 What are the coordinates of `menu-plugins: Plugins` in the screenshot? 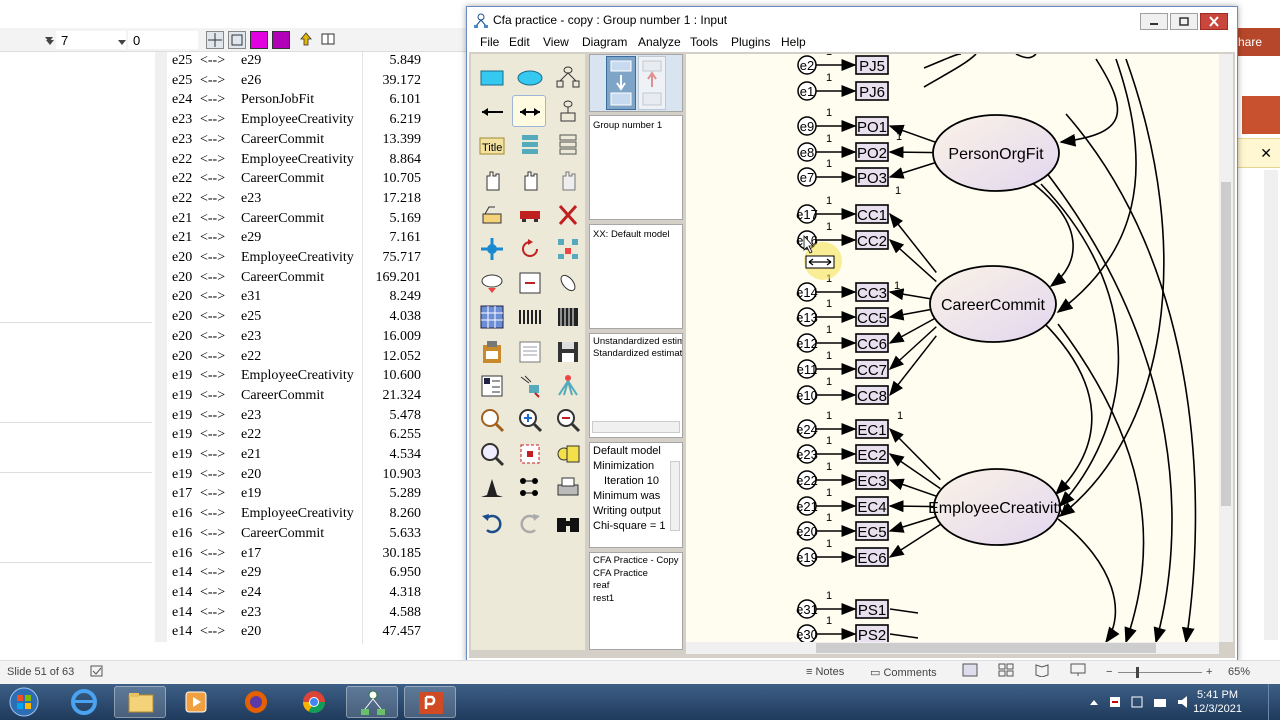 It's located at (750, 42).